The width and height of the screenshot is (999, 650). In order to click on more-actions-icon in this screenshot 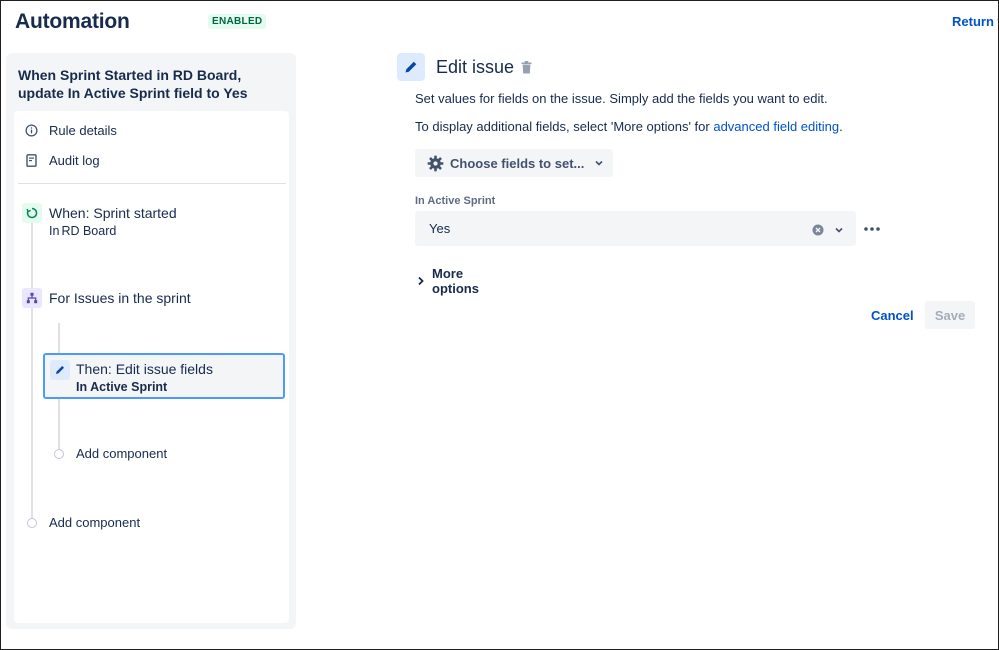, I will do `click(872, 225)`.